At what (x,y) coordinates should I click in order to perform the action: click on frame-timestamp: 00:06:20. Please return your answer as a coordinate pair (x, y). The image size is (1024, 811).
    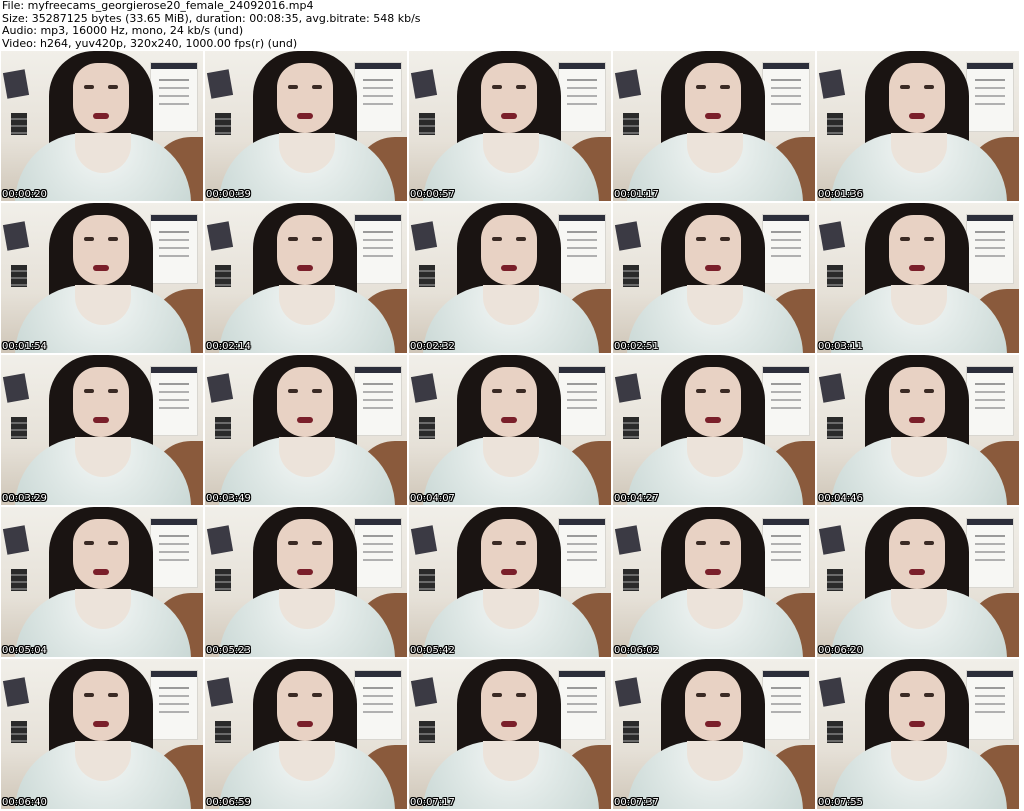
    Looking at the image, I should click on (840, 650).